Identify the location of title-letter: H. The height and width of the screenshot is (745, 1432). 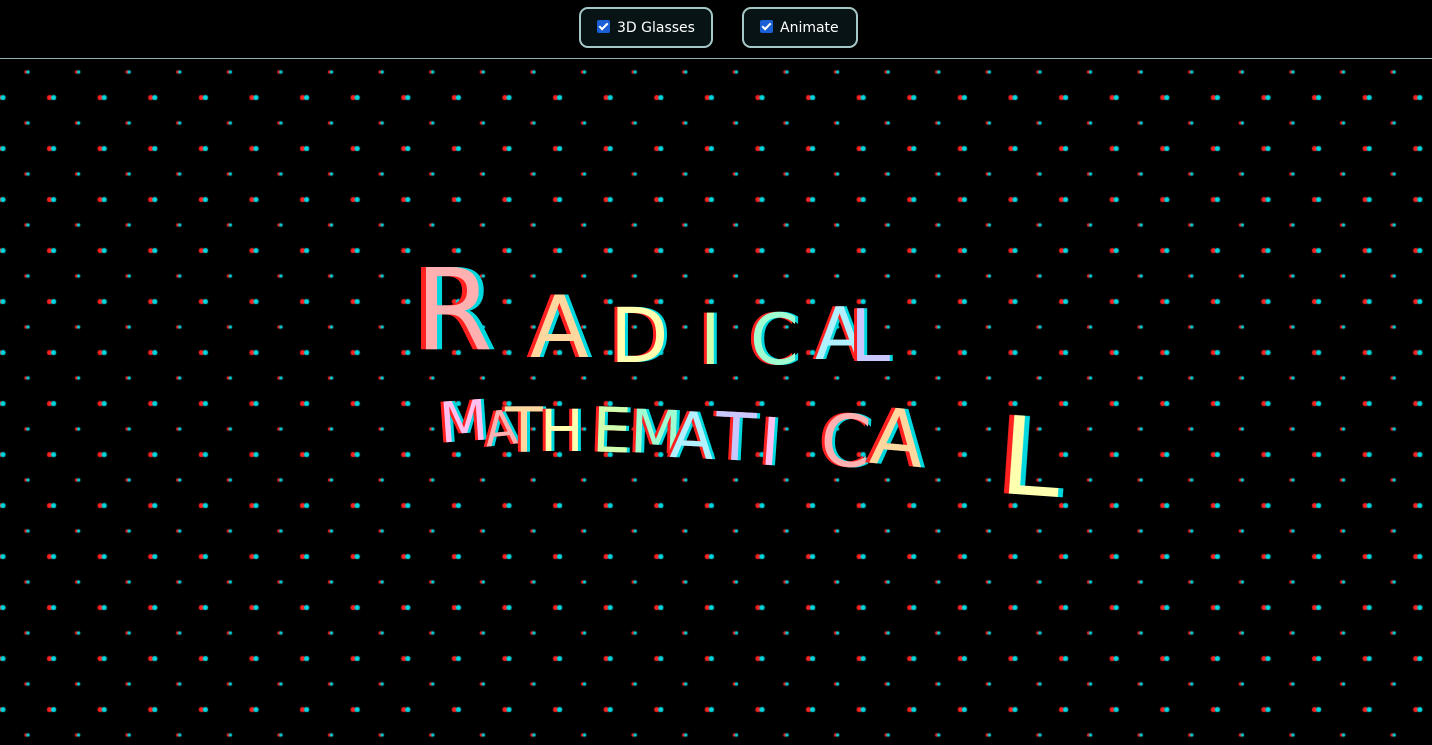
(562, 431).